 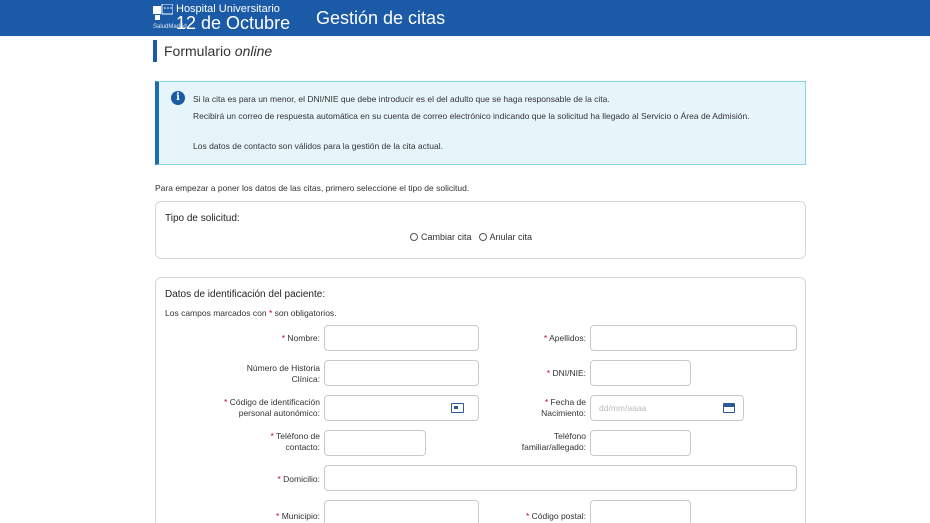 What do you see at coordinates (569, 373) in the screenshot?
I see `dni-label-text: DNI/NIE:` at bounding box center [569, 373].